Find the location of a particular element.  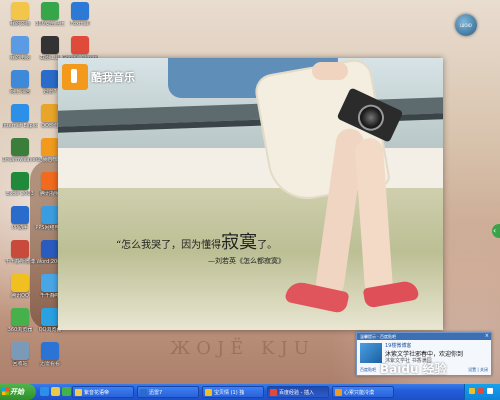

notification-footer-link: 百度贴吧 is located at coordinates (368, 370).